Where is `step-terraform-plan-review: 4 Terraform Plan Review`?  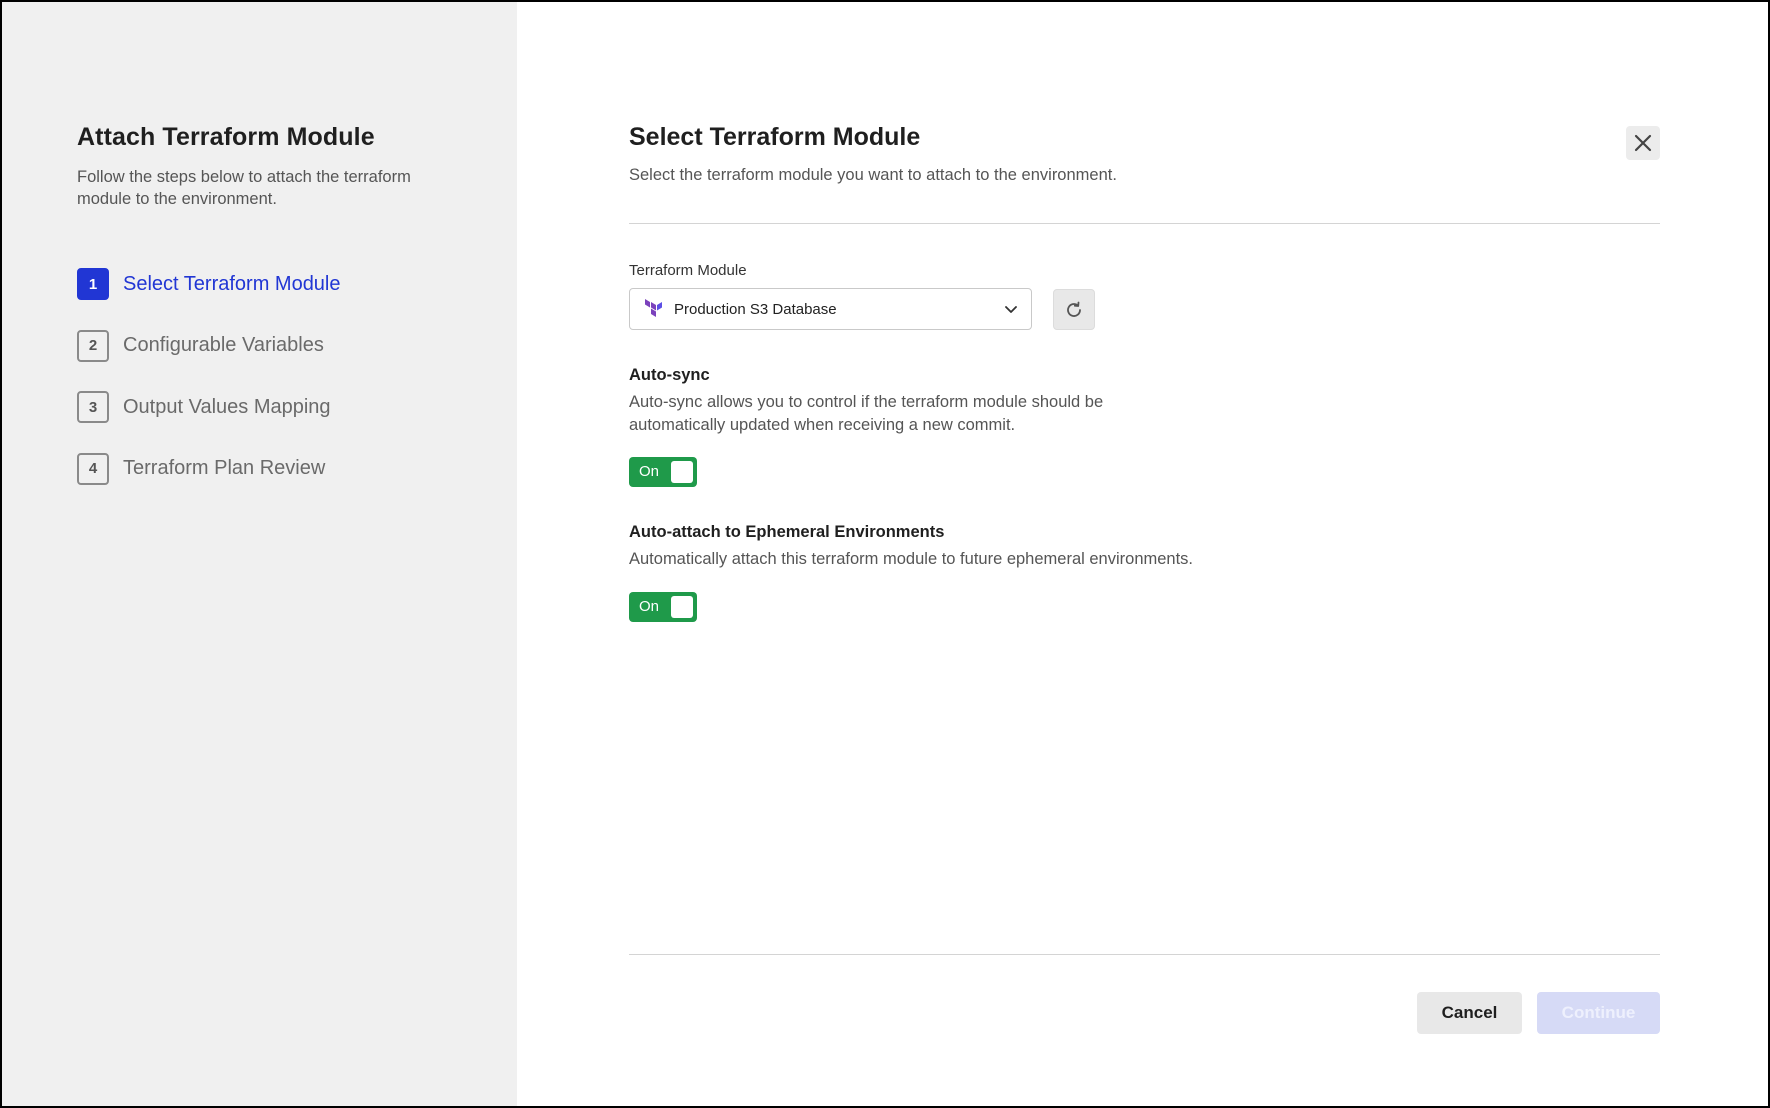
step-terraform-plan-review: 4 Terraform Plan Review is located at coordinates (209, 468).